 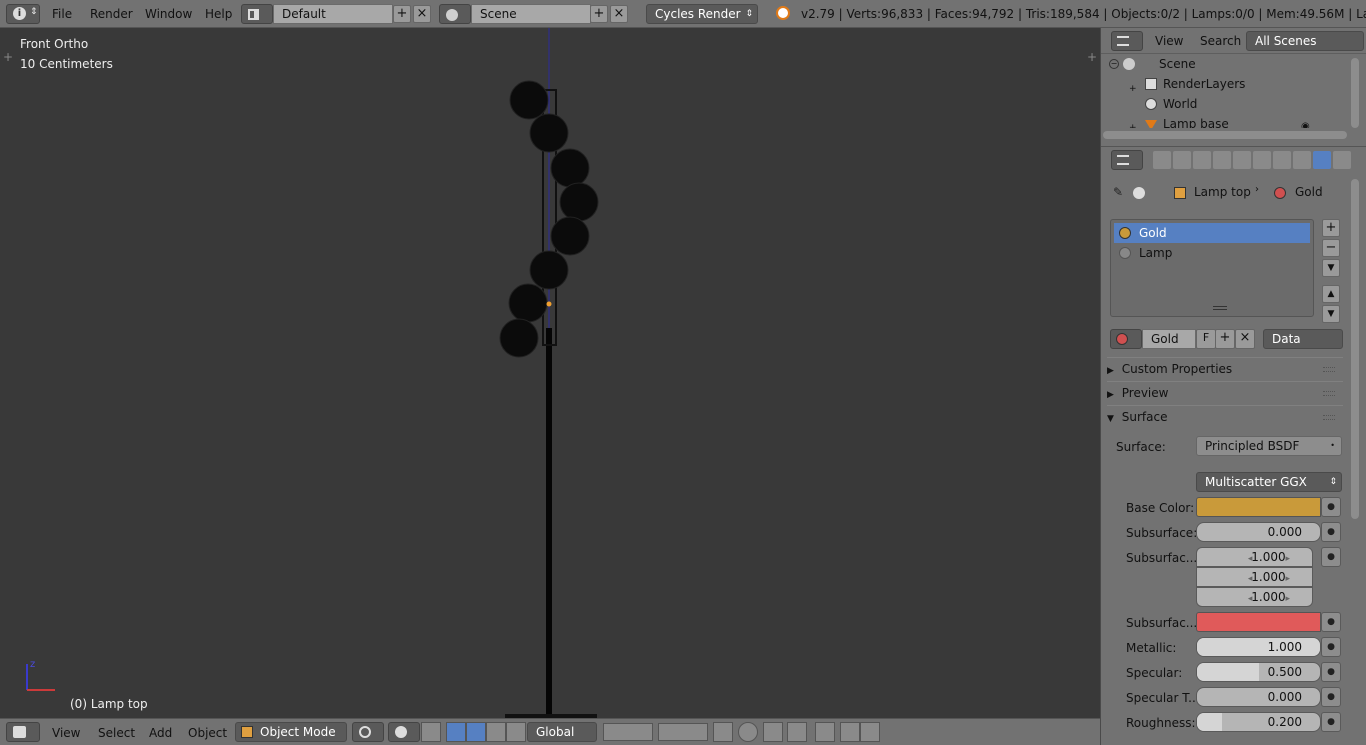 I want to click on outliner-row-renderlayers: + RenderLayers, so click(x=1226, y=84).